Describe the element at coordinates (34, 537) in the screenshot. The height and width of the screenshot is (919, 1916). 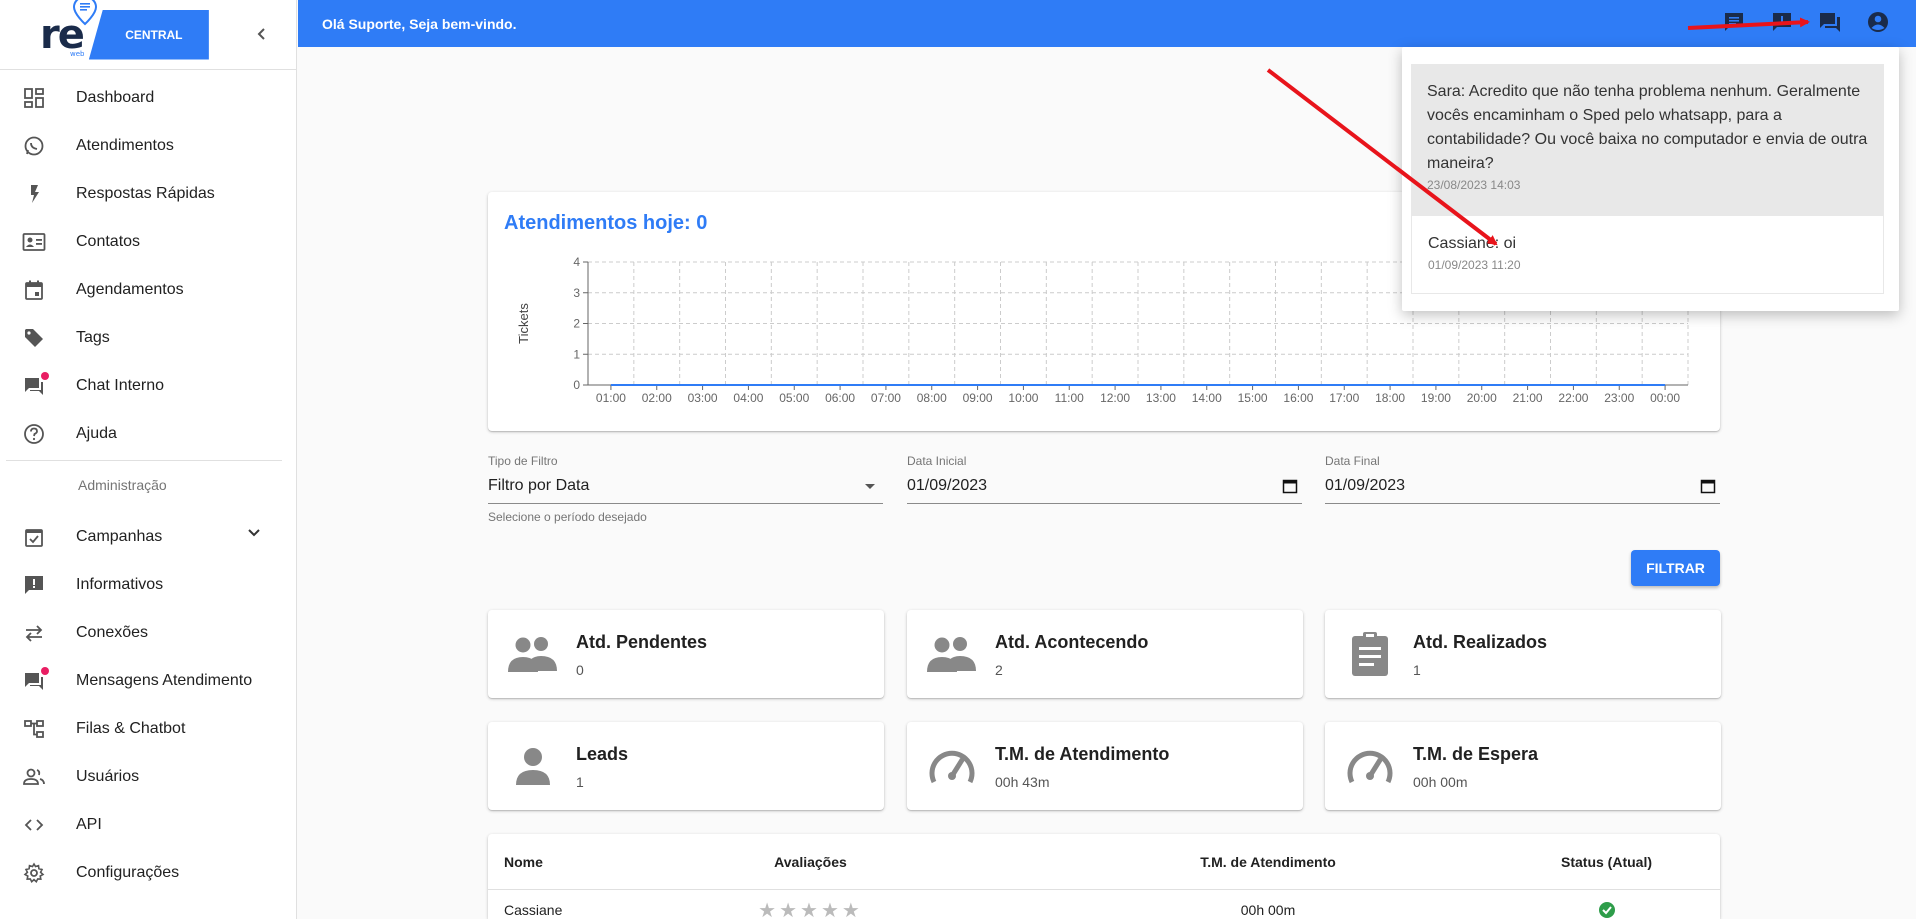
I see `event-available-icon` at that location.